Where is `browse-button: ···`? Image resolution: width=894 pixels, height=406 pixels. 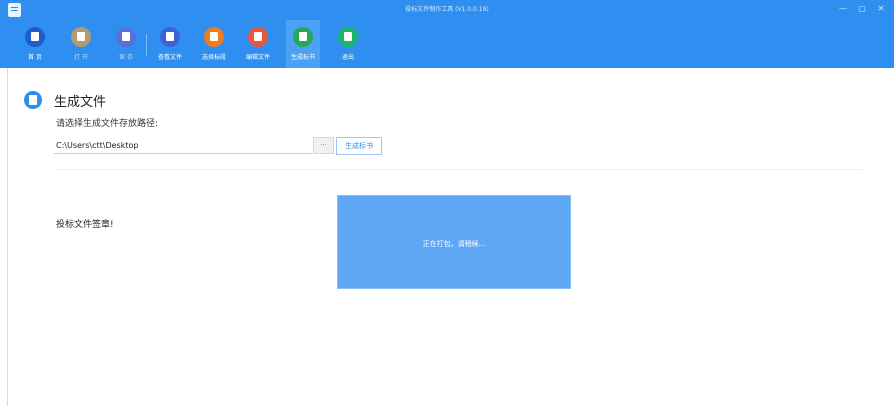 browse-button: ··· is located at coordinates (323, 145).